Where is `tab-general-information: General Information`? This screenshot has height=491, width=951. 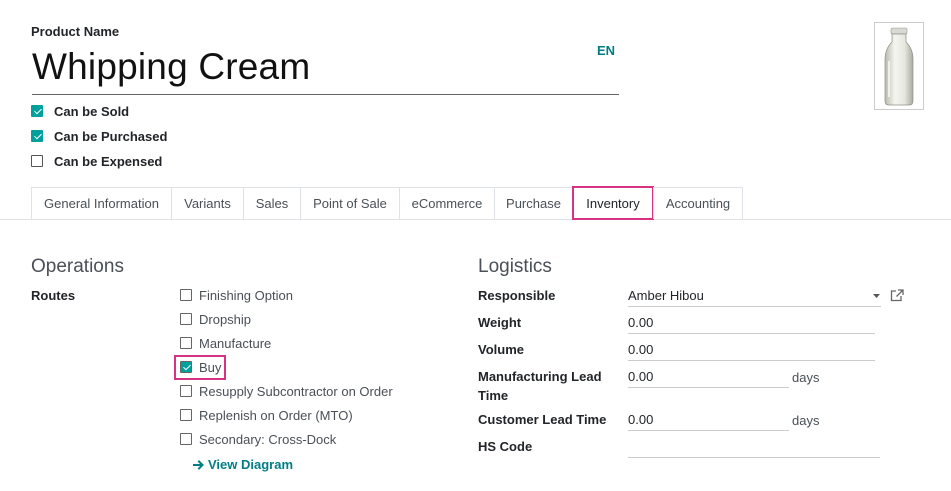
tab-general-information: General Information is located at coordinates (101, 203).